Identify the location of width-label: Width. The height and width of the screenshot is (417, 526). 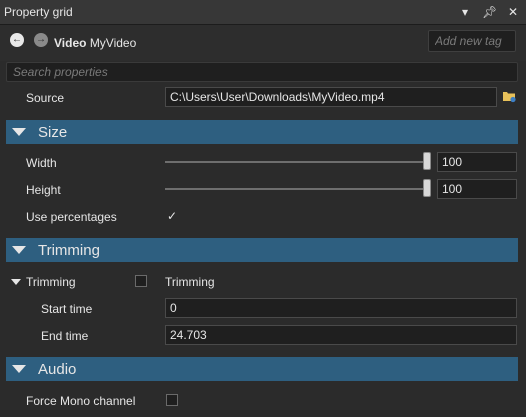
(41, 163).